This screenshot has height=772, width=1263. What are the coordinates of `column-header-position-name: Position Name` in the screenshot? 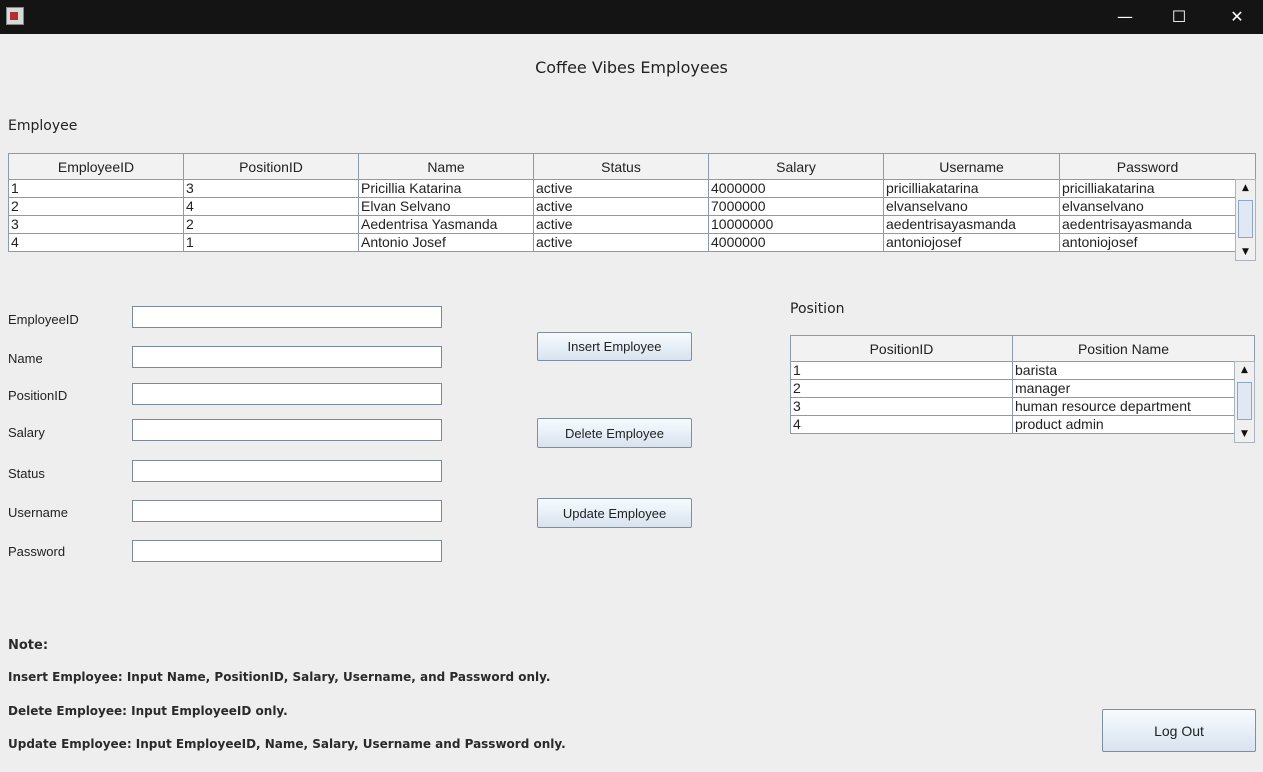 It's located at (1123, 348).